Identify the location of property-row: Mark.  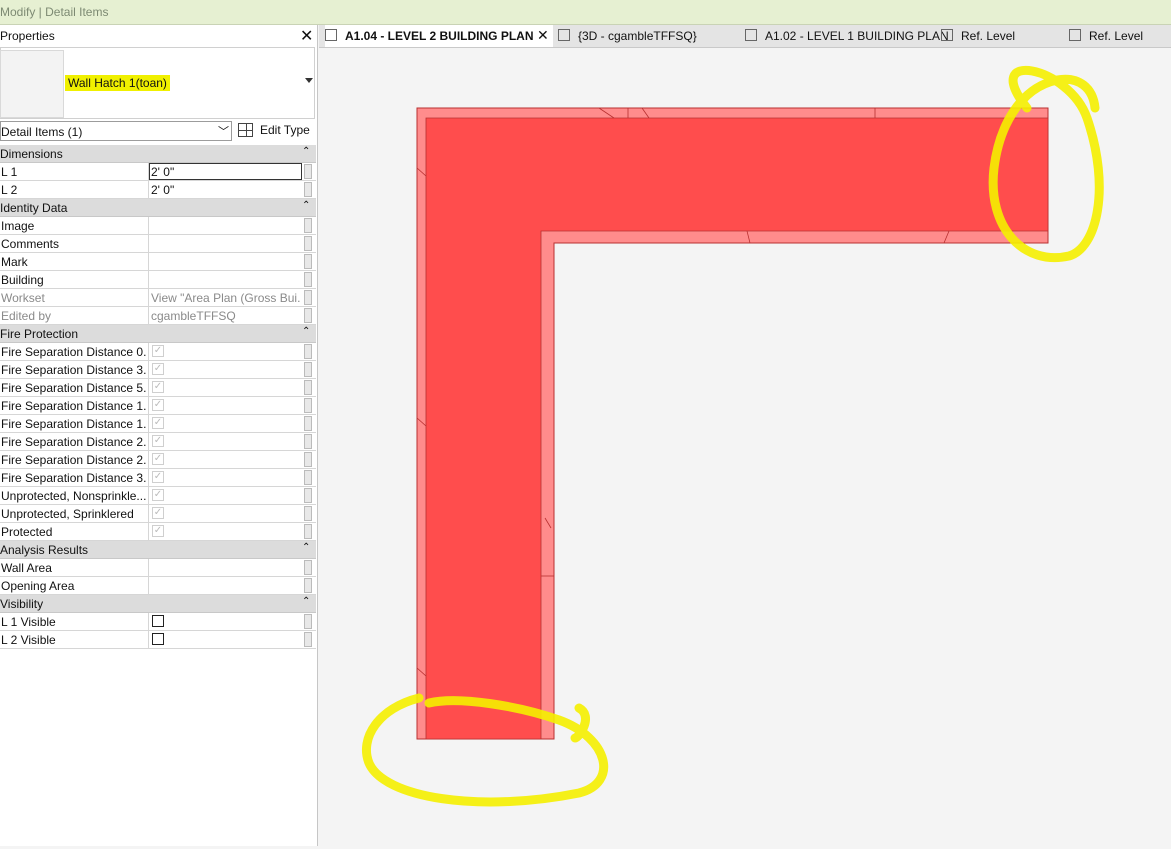
(158, 262).